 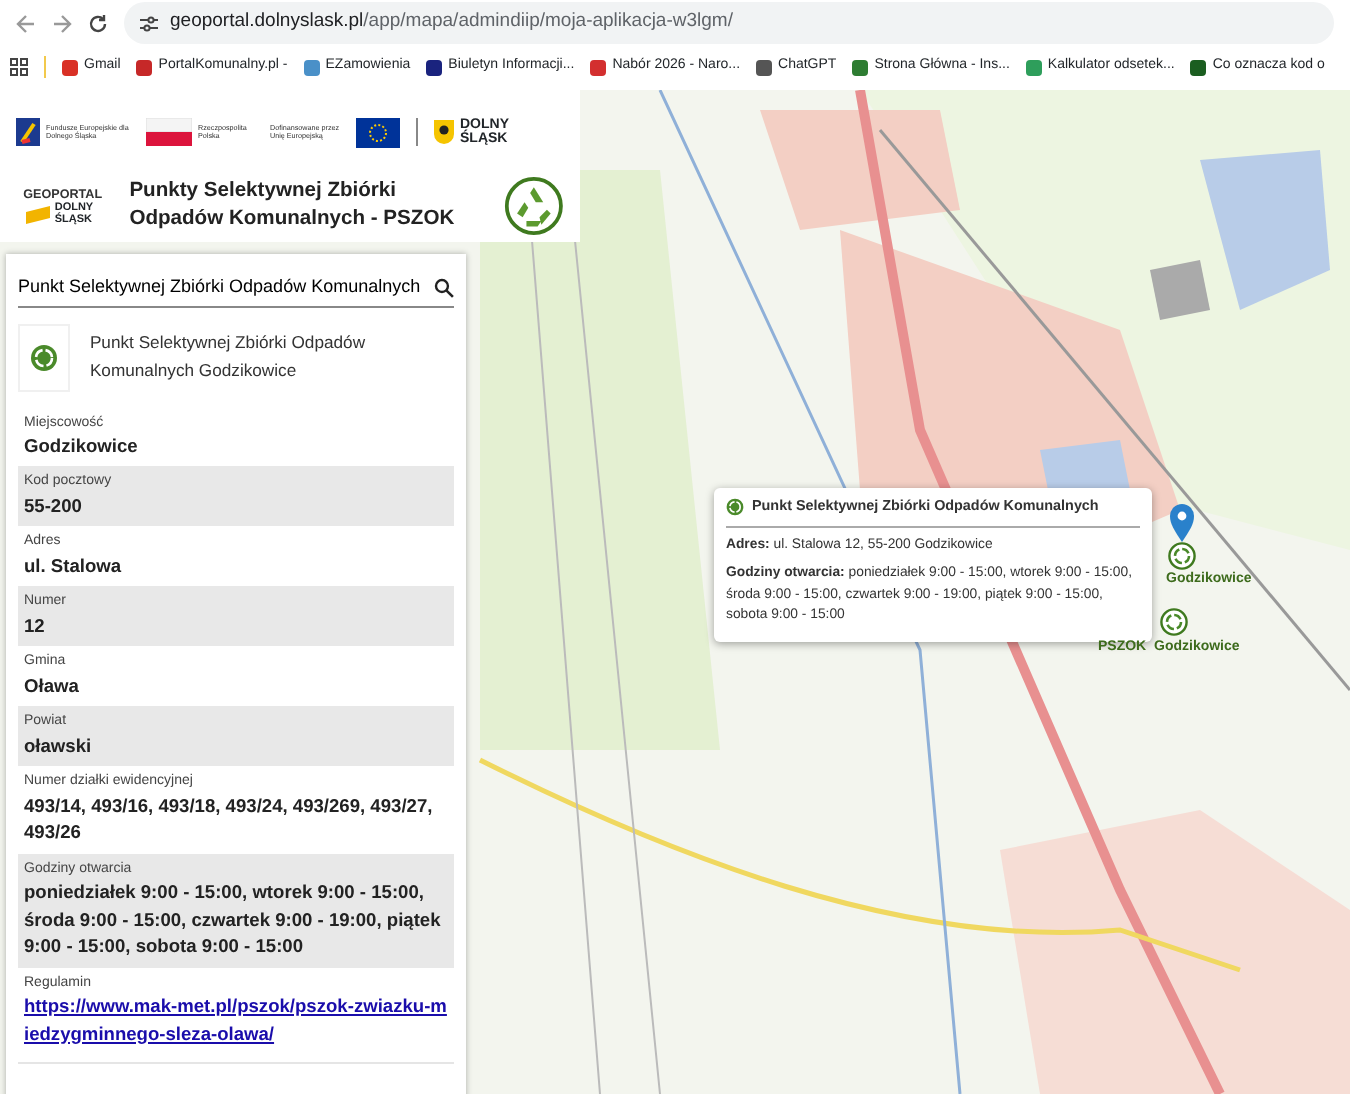 I want to click on flag-icon, so click(x=169, y=132).